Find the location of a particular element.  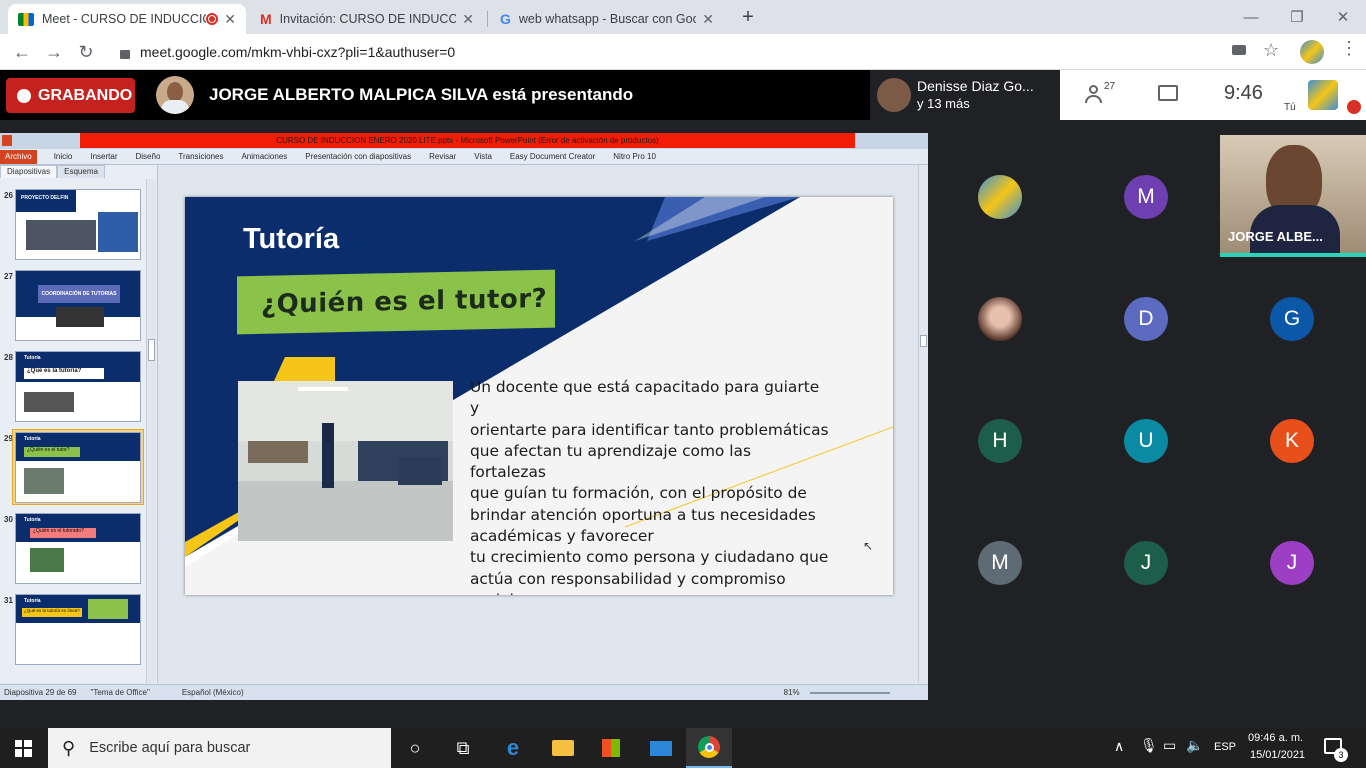

profile-avatar is located at coordinates (1312, 52).